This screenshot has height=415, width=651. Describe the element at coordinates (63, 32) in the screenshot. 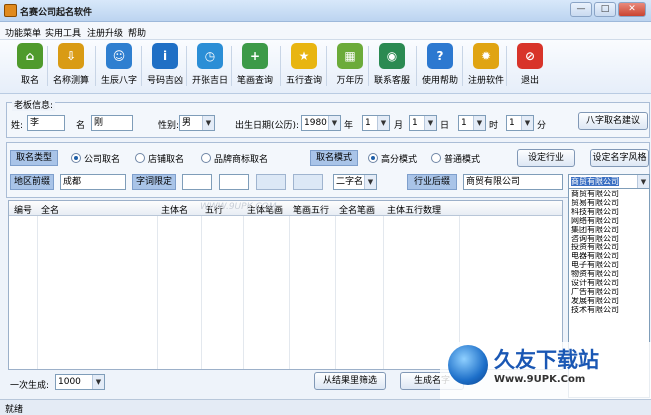

I see `menu-tools: 实用工具` at that location.